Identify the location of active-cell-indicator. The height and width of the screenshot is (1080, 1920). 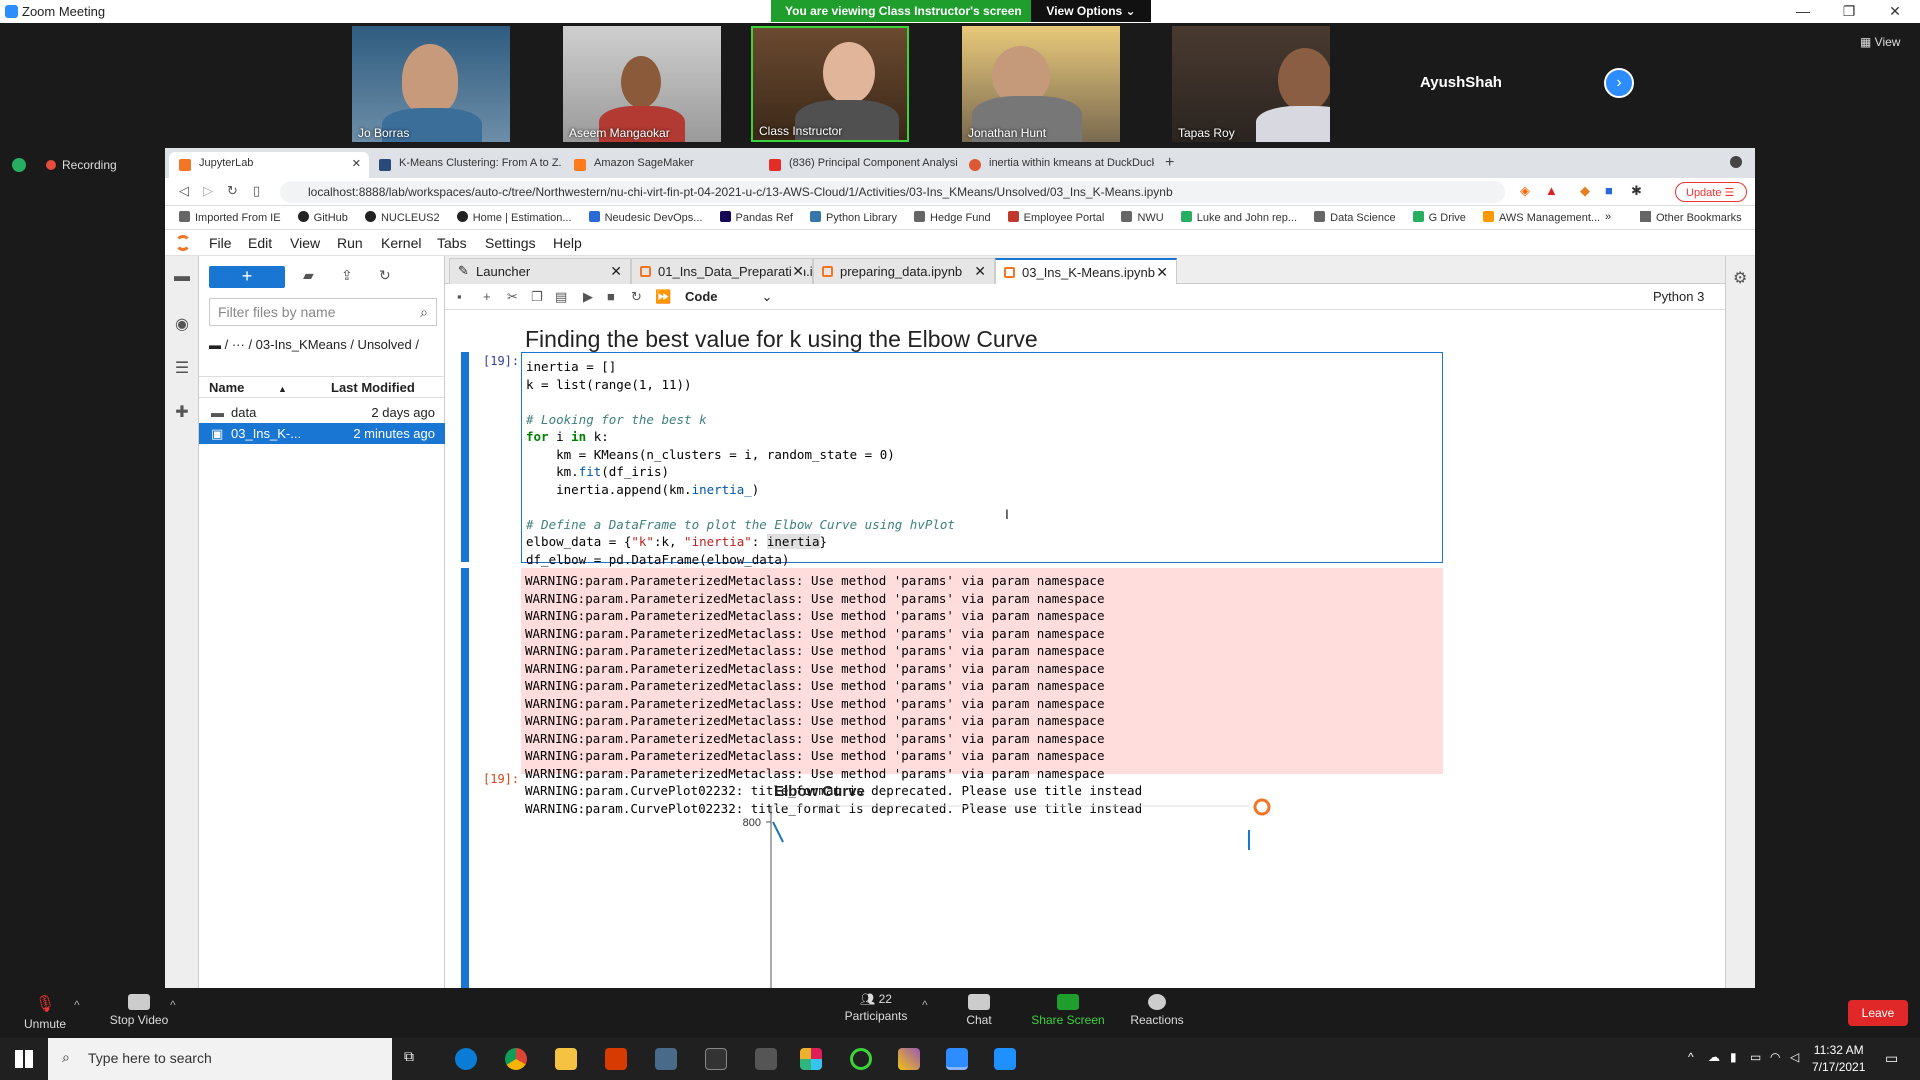
(465, 457).